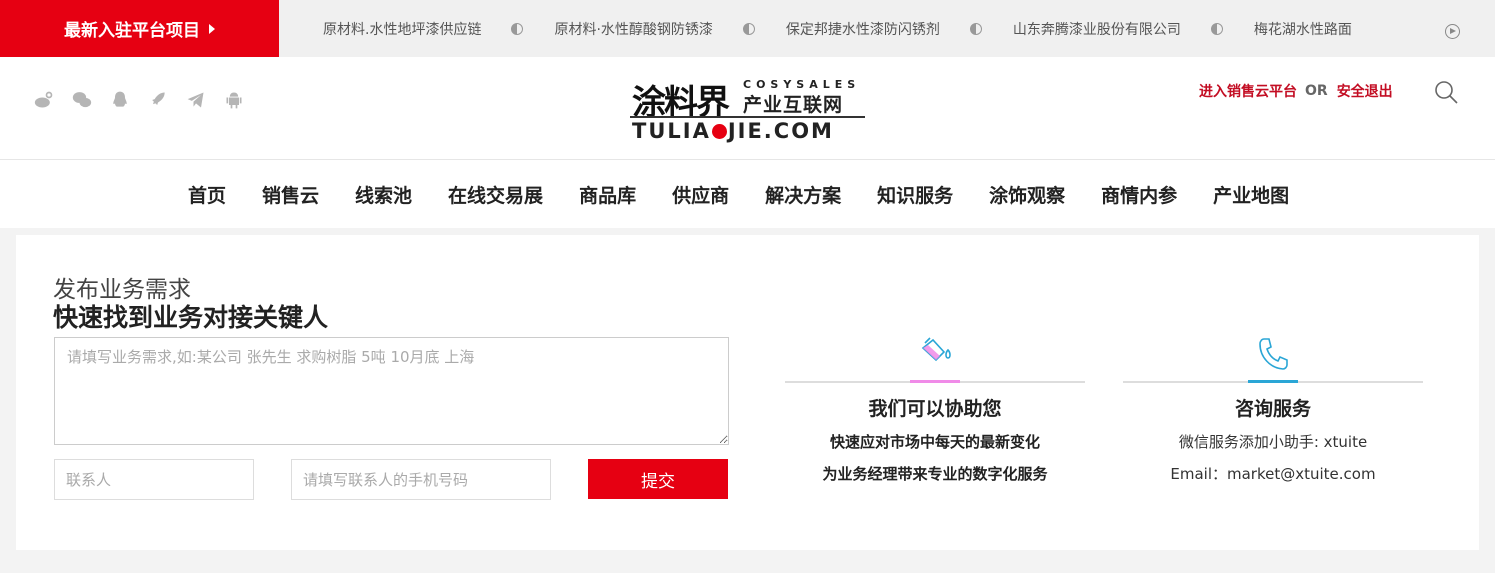  I want to click on demand-textarea, so click(391, 391).